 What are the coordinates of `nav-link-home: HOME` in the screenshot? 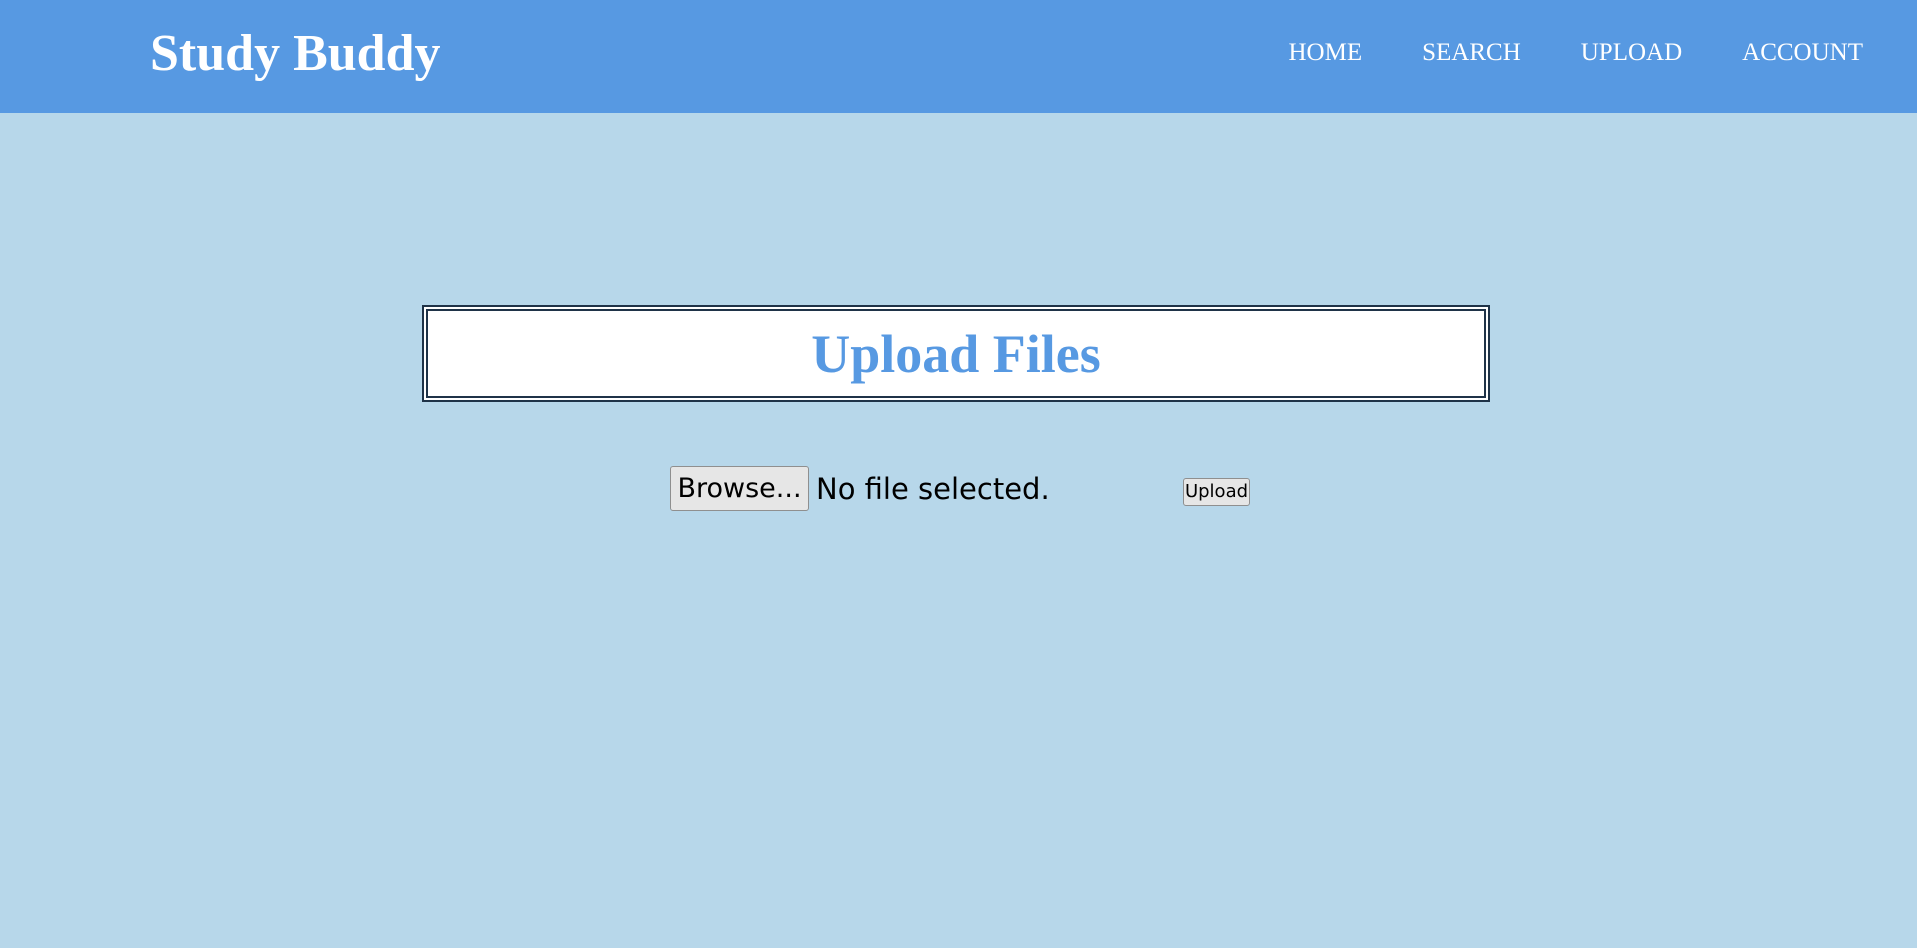 It's located at (1326, 52).